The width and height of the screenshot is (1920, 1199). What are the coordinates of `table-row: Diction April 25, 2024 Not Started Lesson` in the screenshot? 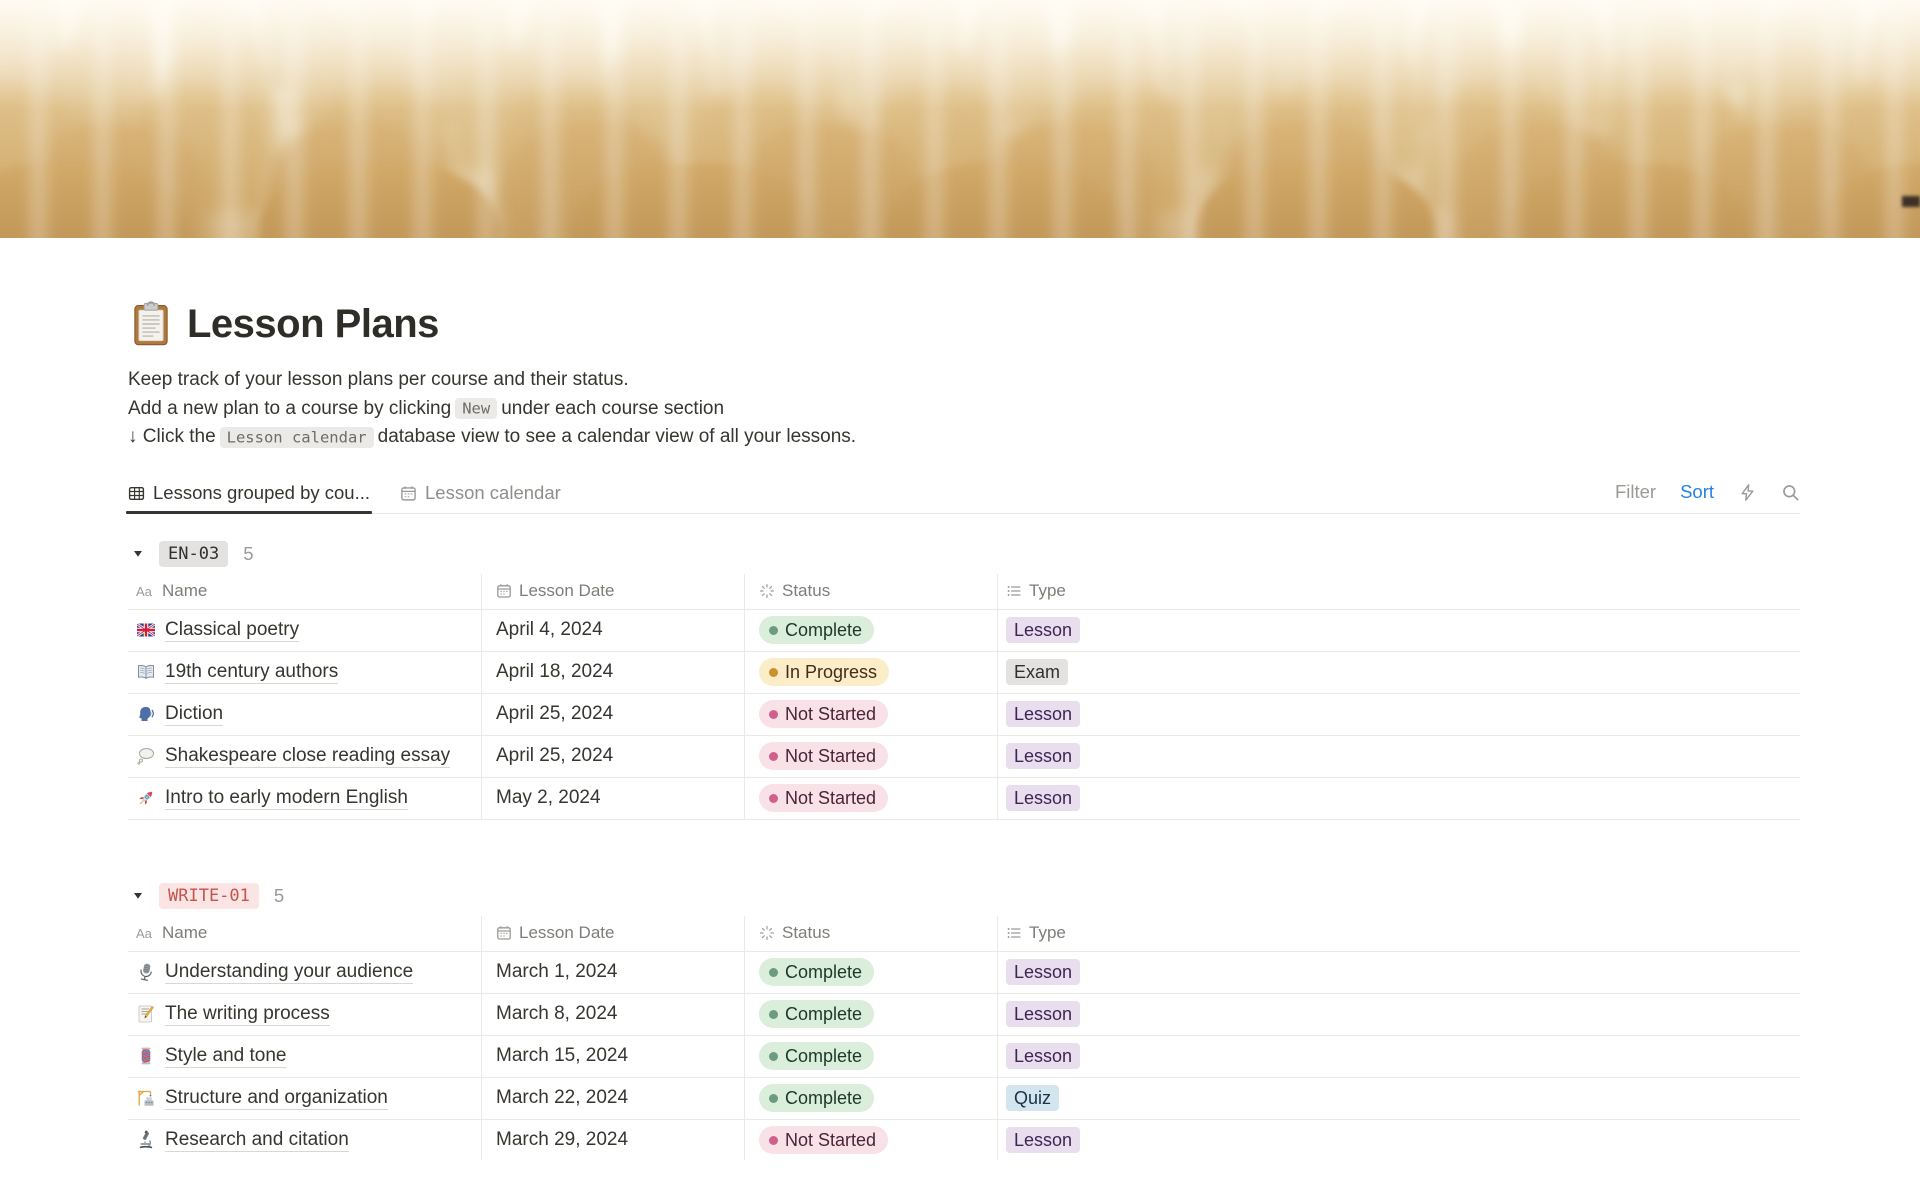 It's located at (964, 714).